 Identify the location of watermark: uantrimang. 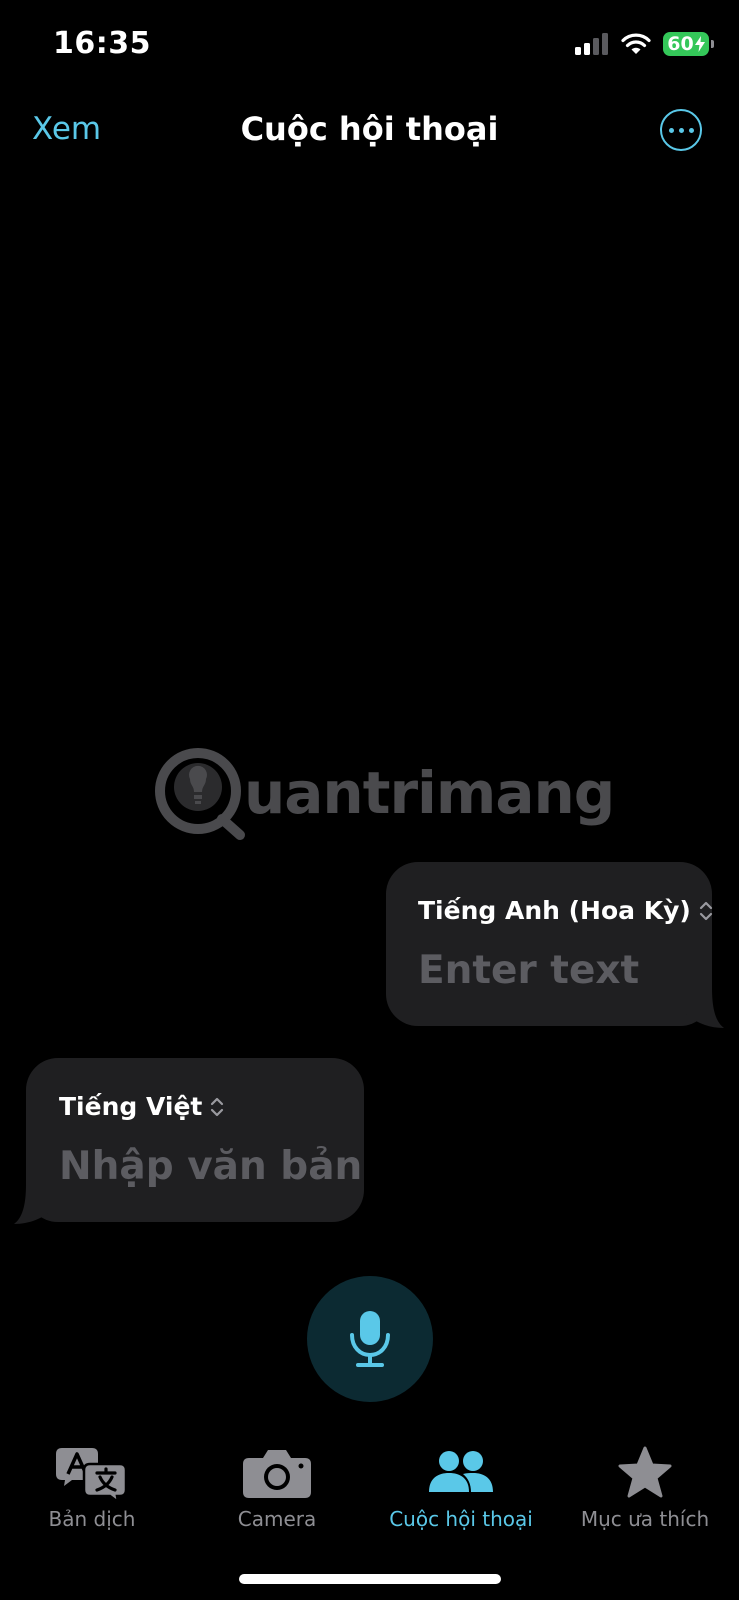
(383, 795).